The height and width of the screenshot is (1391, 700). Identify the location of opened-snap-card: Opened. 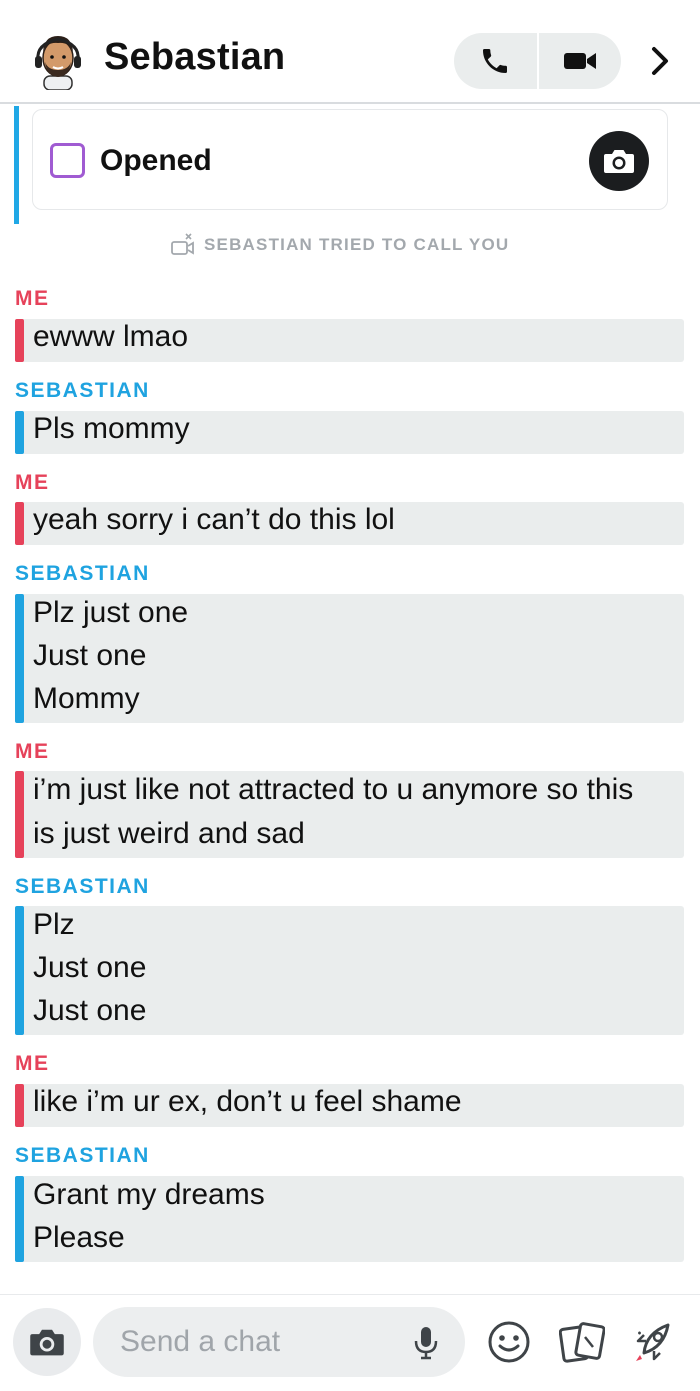
(350, 159).